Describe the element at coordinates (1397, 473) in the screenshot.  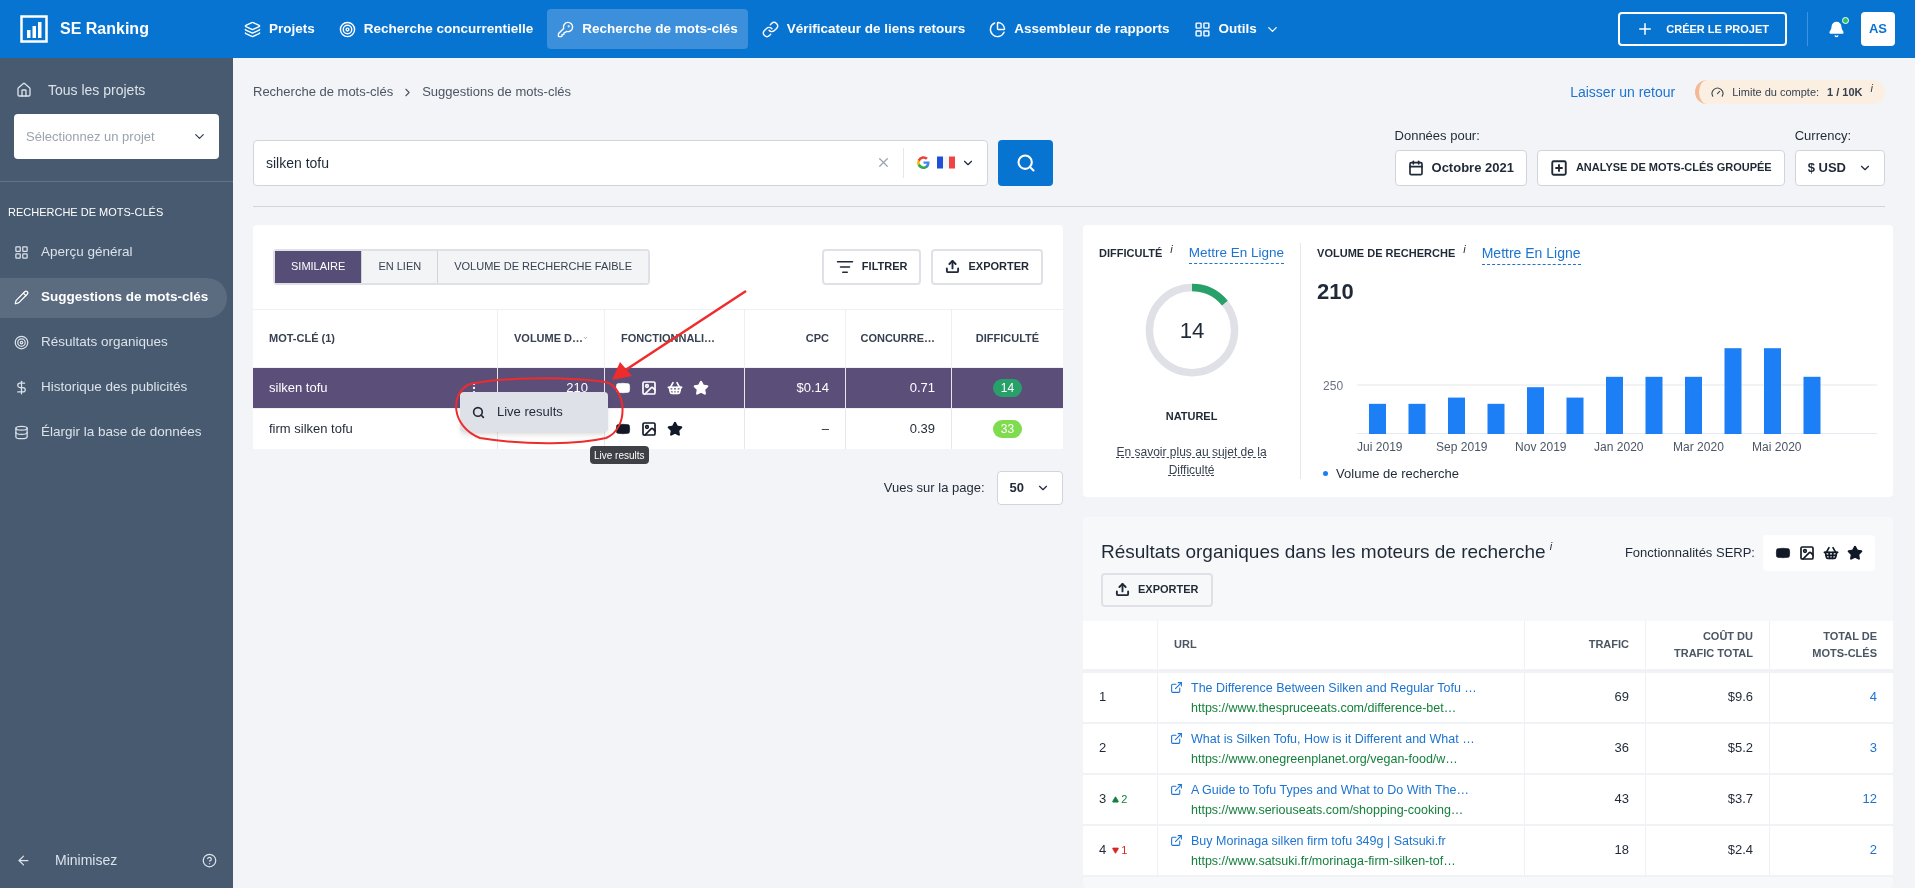
I see `legend-label: Volume de recherche` at that location.